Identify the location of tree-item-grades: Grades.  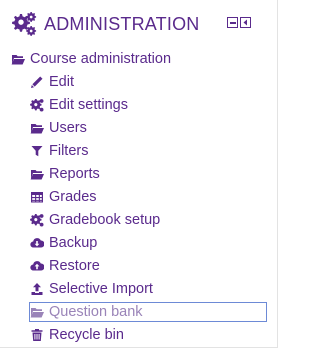
(63, 197).